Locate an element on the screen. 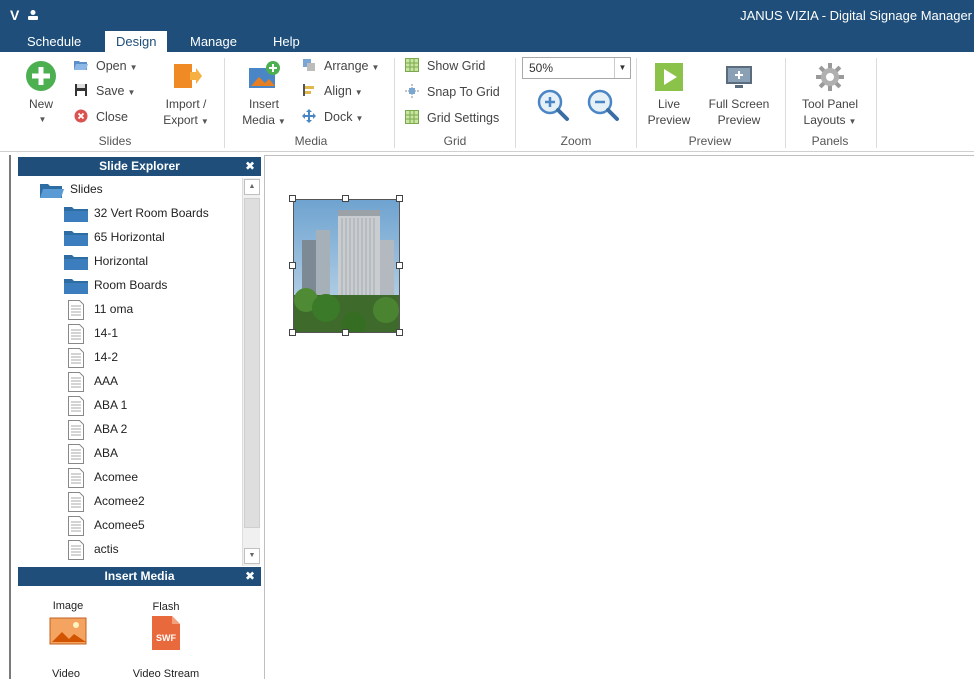  full-screen-preview-button: Full Screen Preview is located at coordinates (739, 95).